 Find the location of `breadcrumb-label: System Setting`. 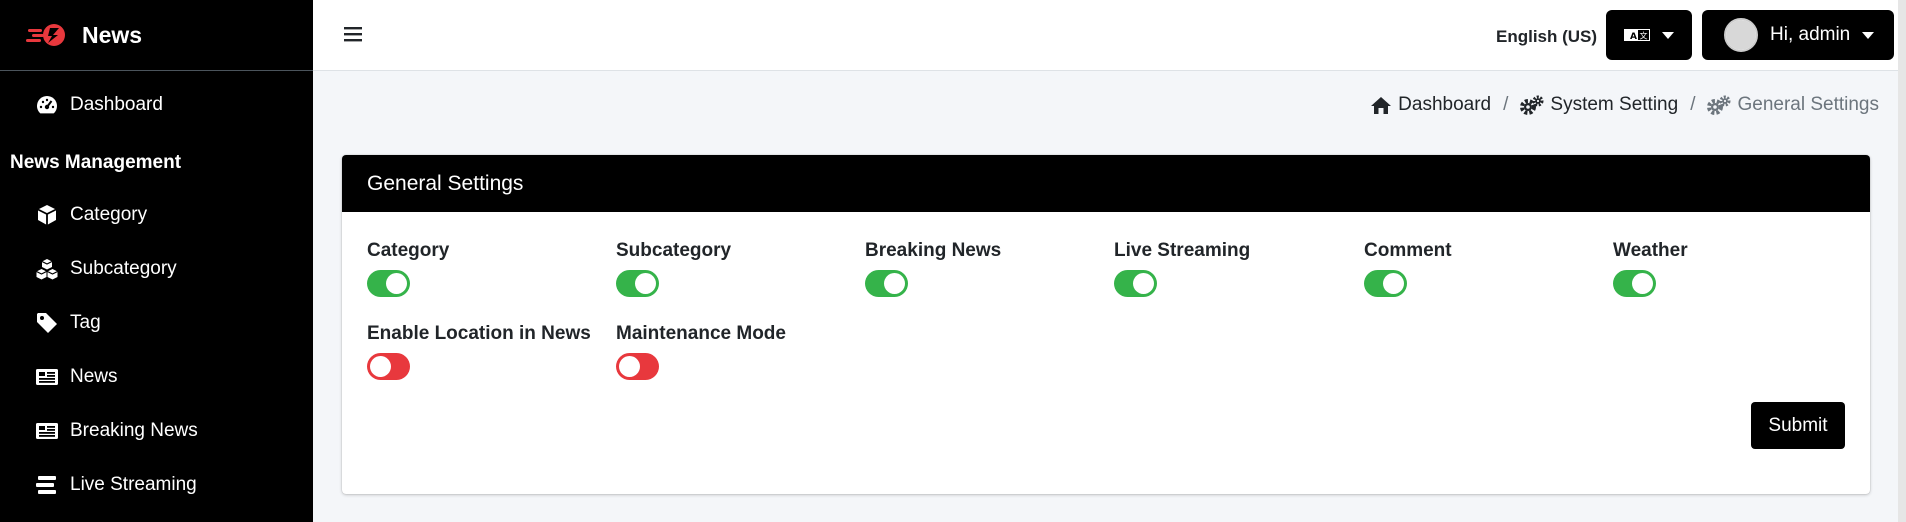

breadcrumb-label: System Setting is located at coordinates (1614, 104).